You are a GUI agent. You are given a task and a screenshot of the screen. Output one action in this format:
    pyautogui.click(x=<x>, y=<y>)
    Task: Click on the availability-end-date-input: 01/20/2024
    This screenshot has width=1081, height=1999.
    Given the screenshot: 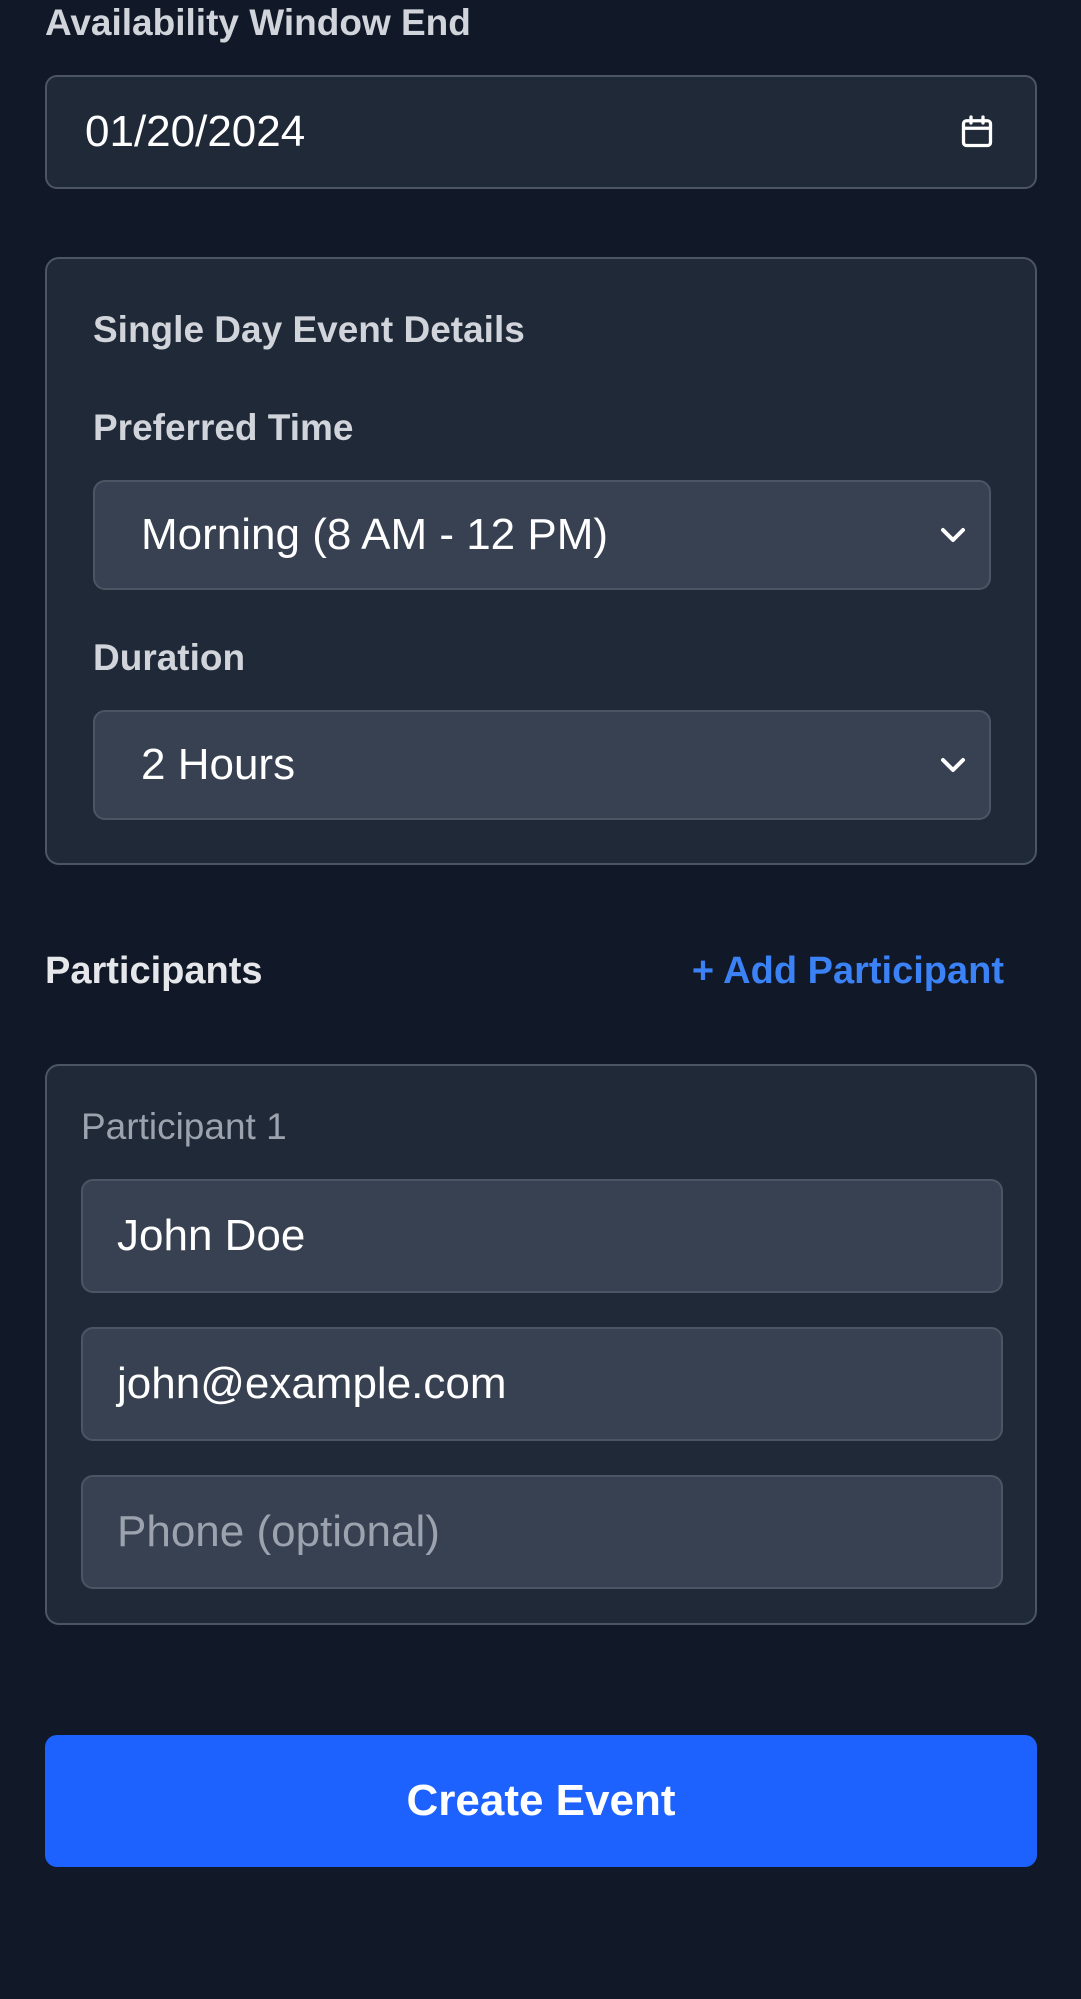 What is the action you would take?
    pyautogui.click(x=541, y=132)
    